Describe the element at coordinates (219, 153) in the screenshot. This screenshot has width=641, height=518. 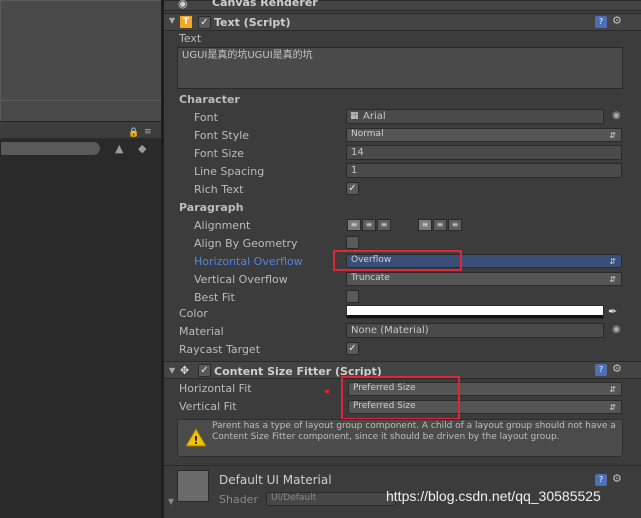
I see `font-size-label: Font Size` at that location.